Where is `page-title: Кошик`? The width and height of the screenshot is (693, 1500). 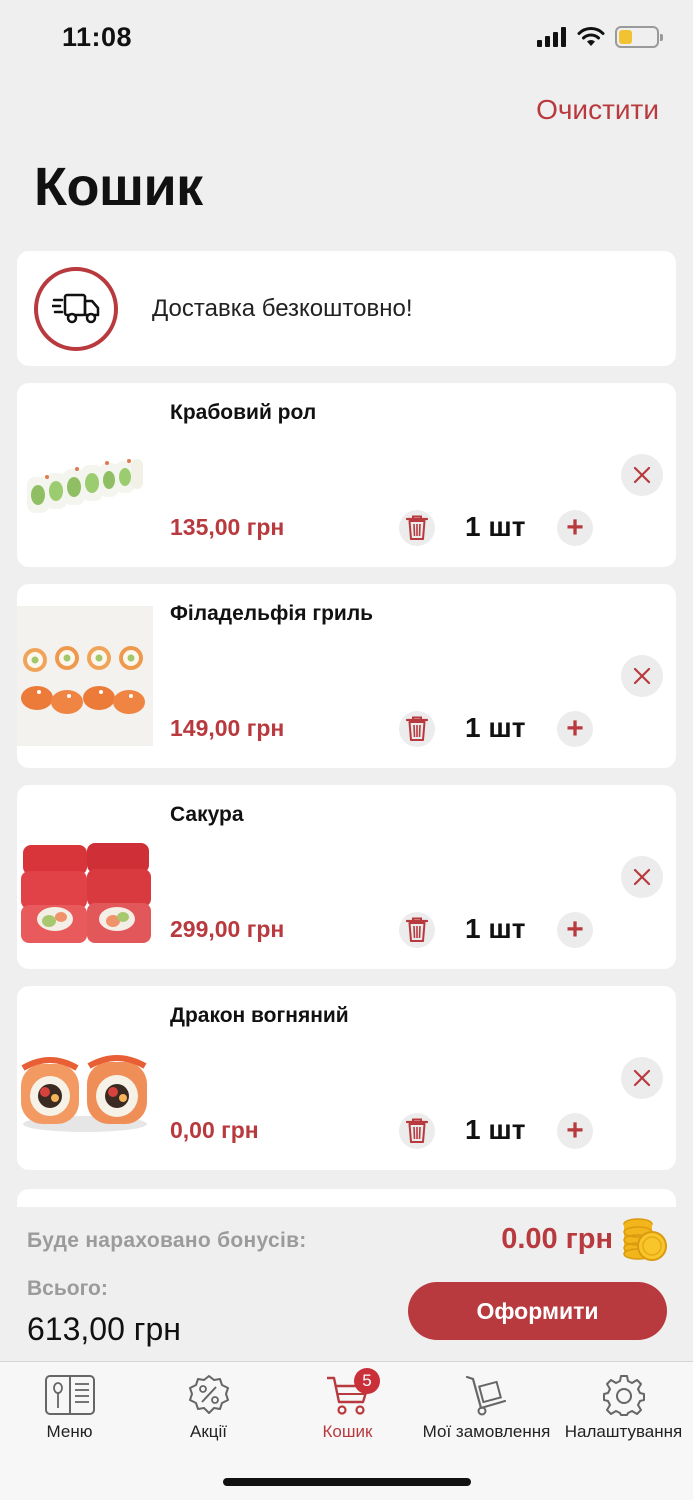 page-title: Кошик is located at coordinates (118, 187).